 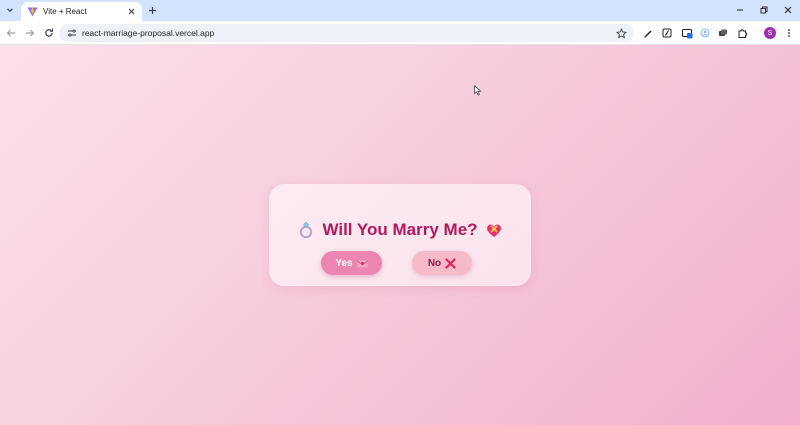 I want to click on new-tab-button, so click(x=152, y=10).